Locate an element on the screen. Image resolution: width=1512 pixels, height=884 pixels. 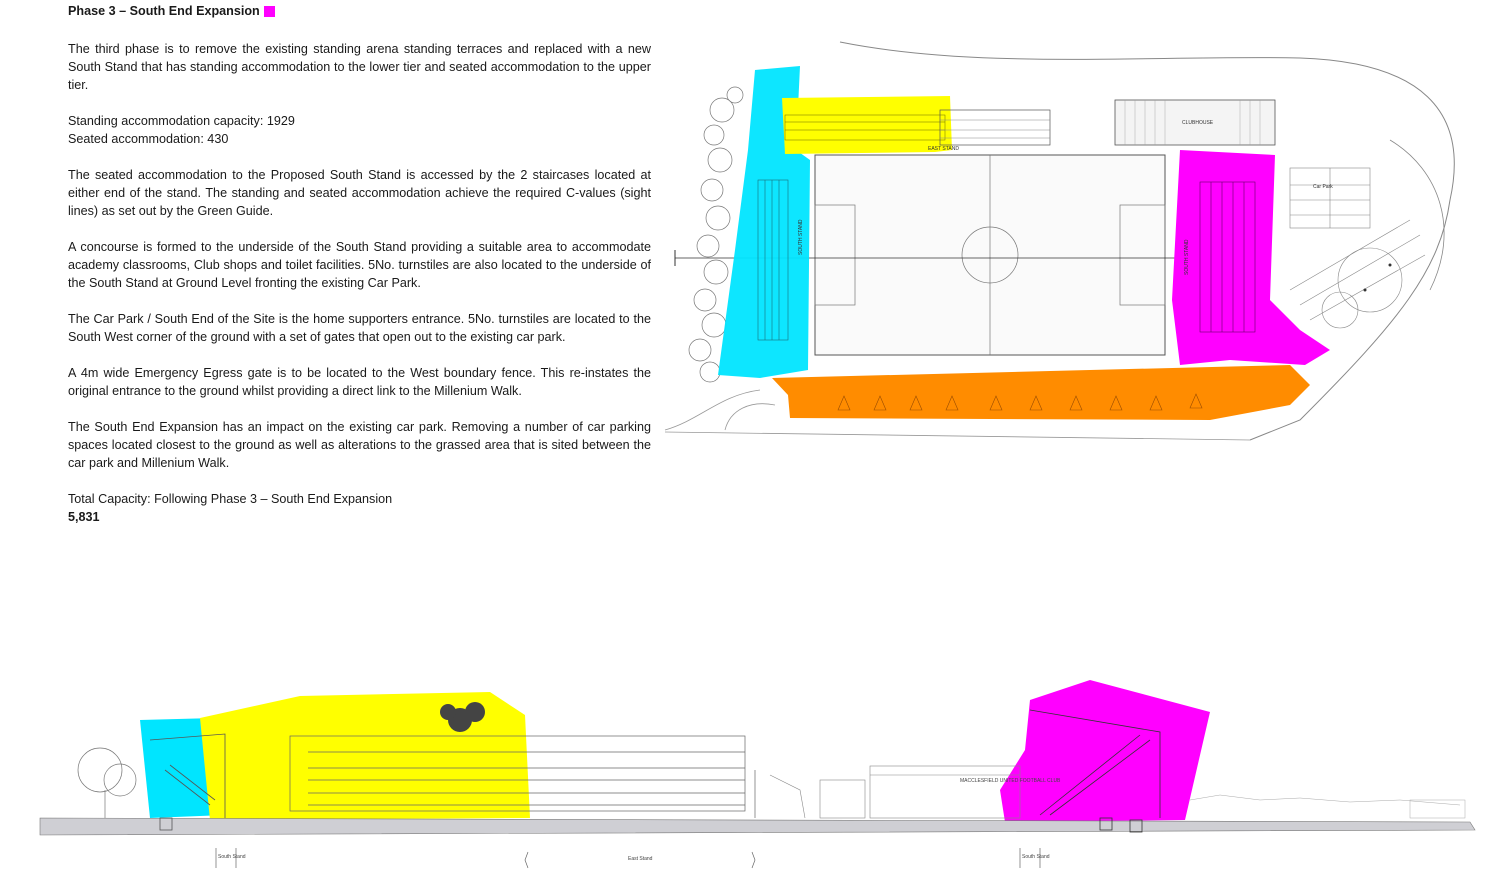
south-boundary-line is located at coordinates (957, 436).